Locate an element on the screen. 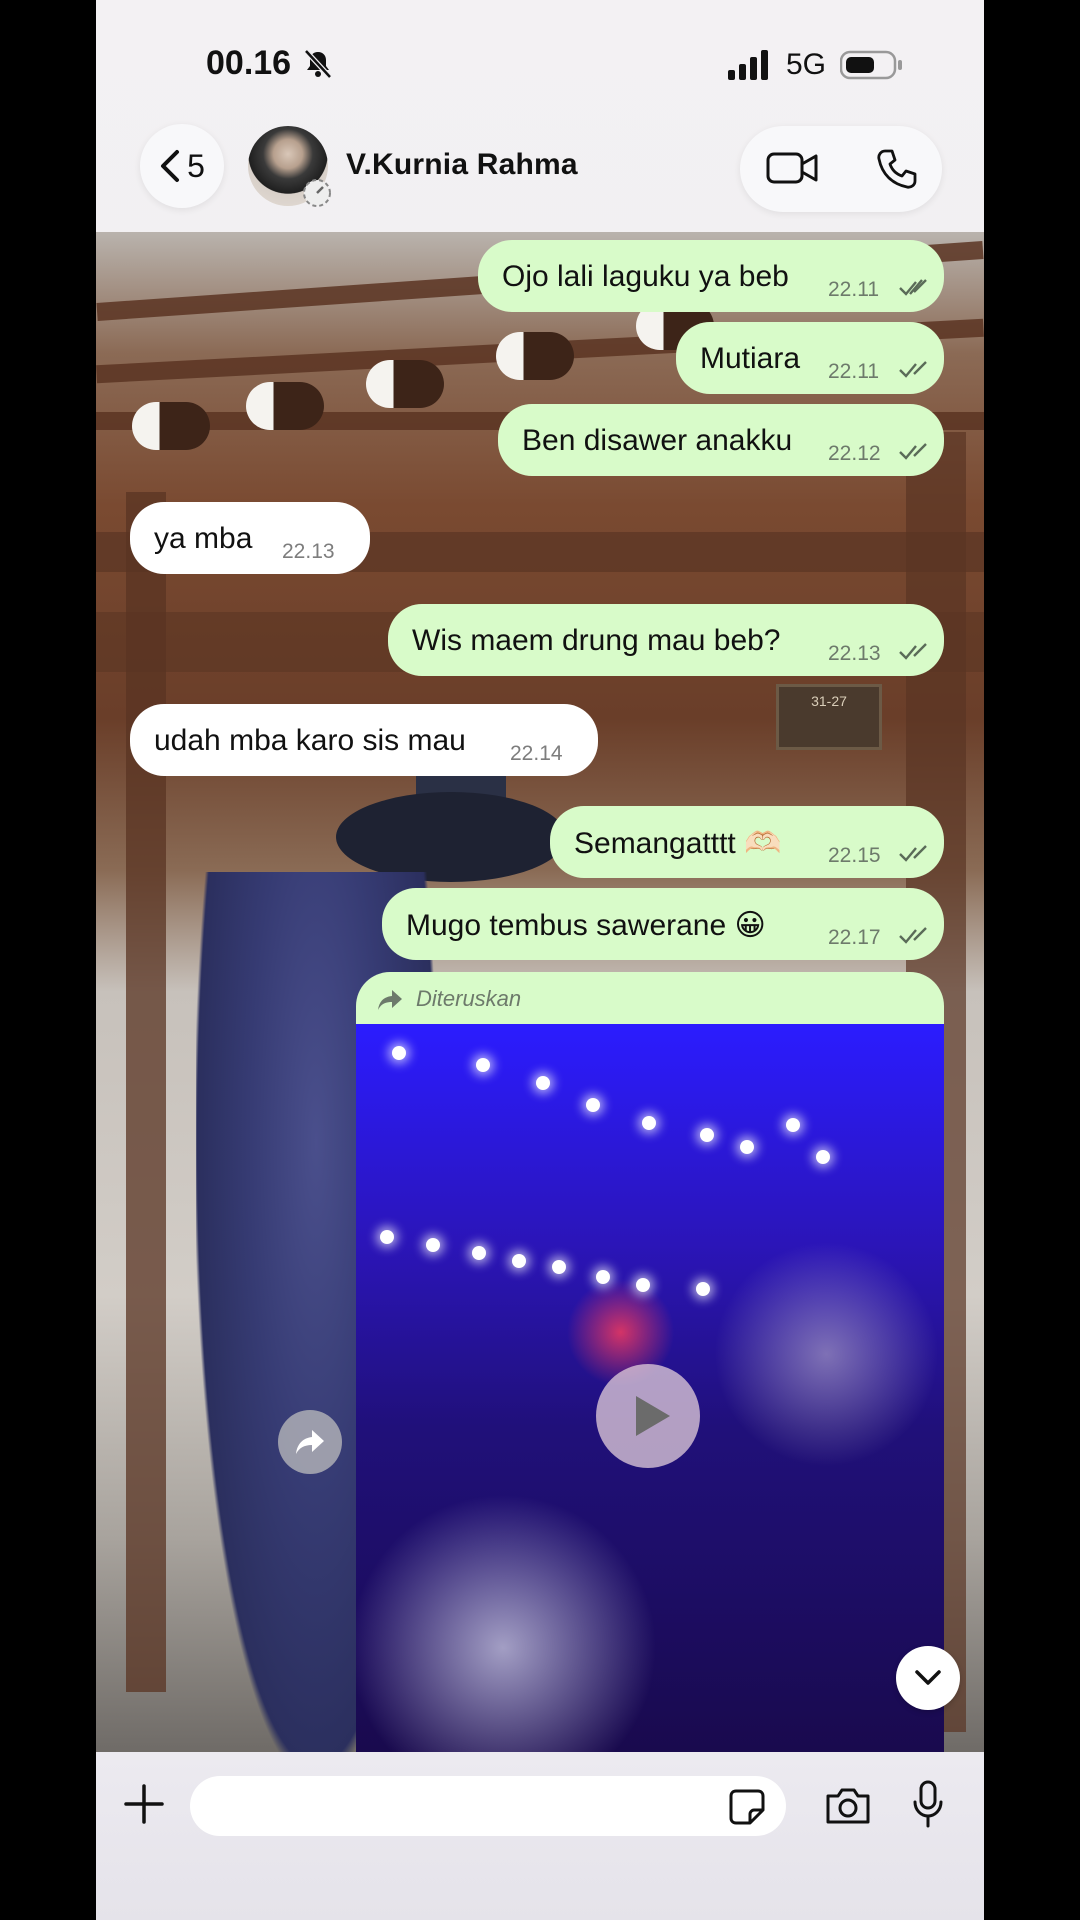 This screenshot has height=1920, width=1080. composer-bar is located at coordinates (540, 1836).